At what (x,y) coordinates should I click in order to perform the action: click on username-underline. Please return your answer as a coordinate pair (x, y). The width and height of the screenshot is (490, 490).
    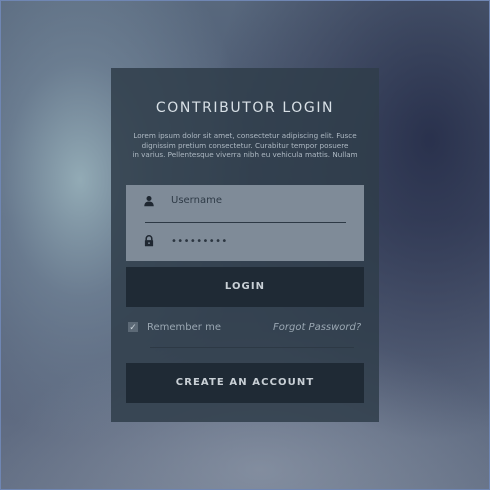
    Looking at the image, I should click on (245, 222).